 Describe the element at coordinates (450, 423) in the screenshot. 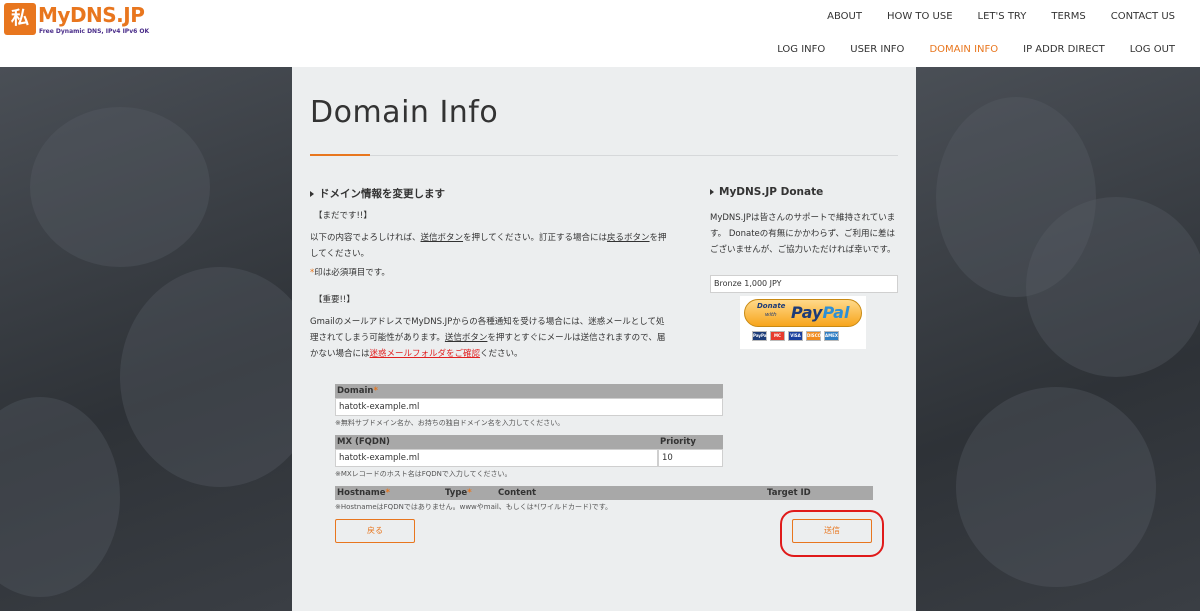

I see `domain-note: ※無料サブドメイン名か、お持ちの独自ドメイン名を入力してください。` at that location.